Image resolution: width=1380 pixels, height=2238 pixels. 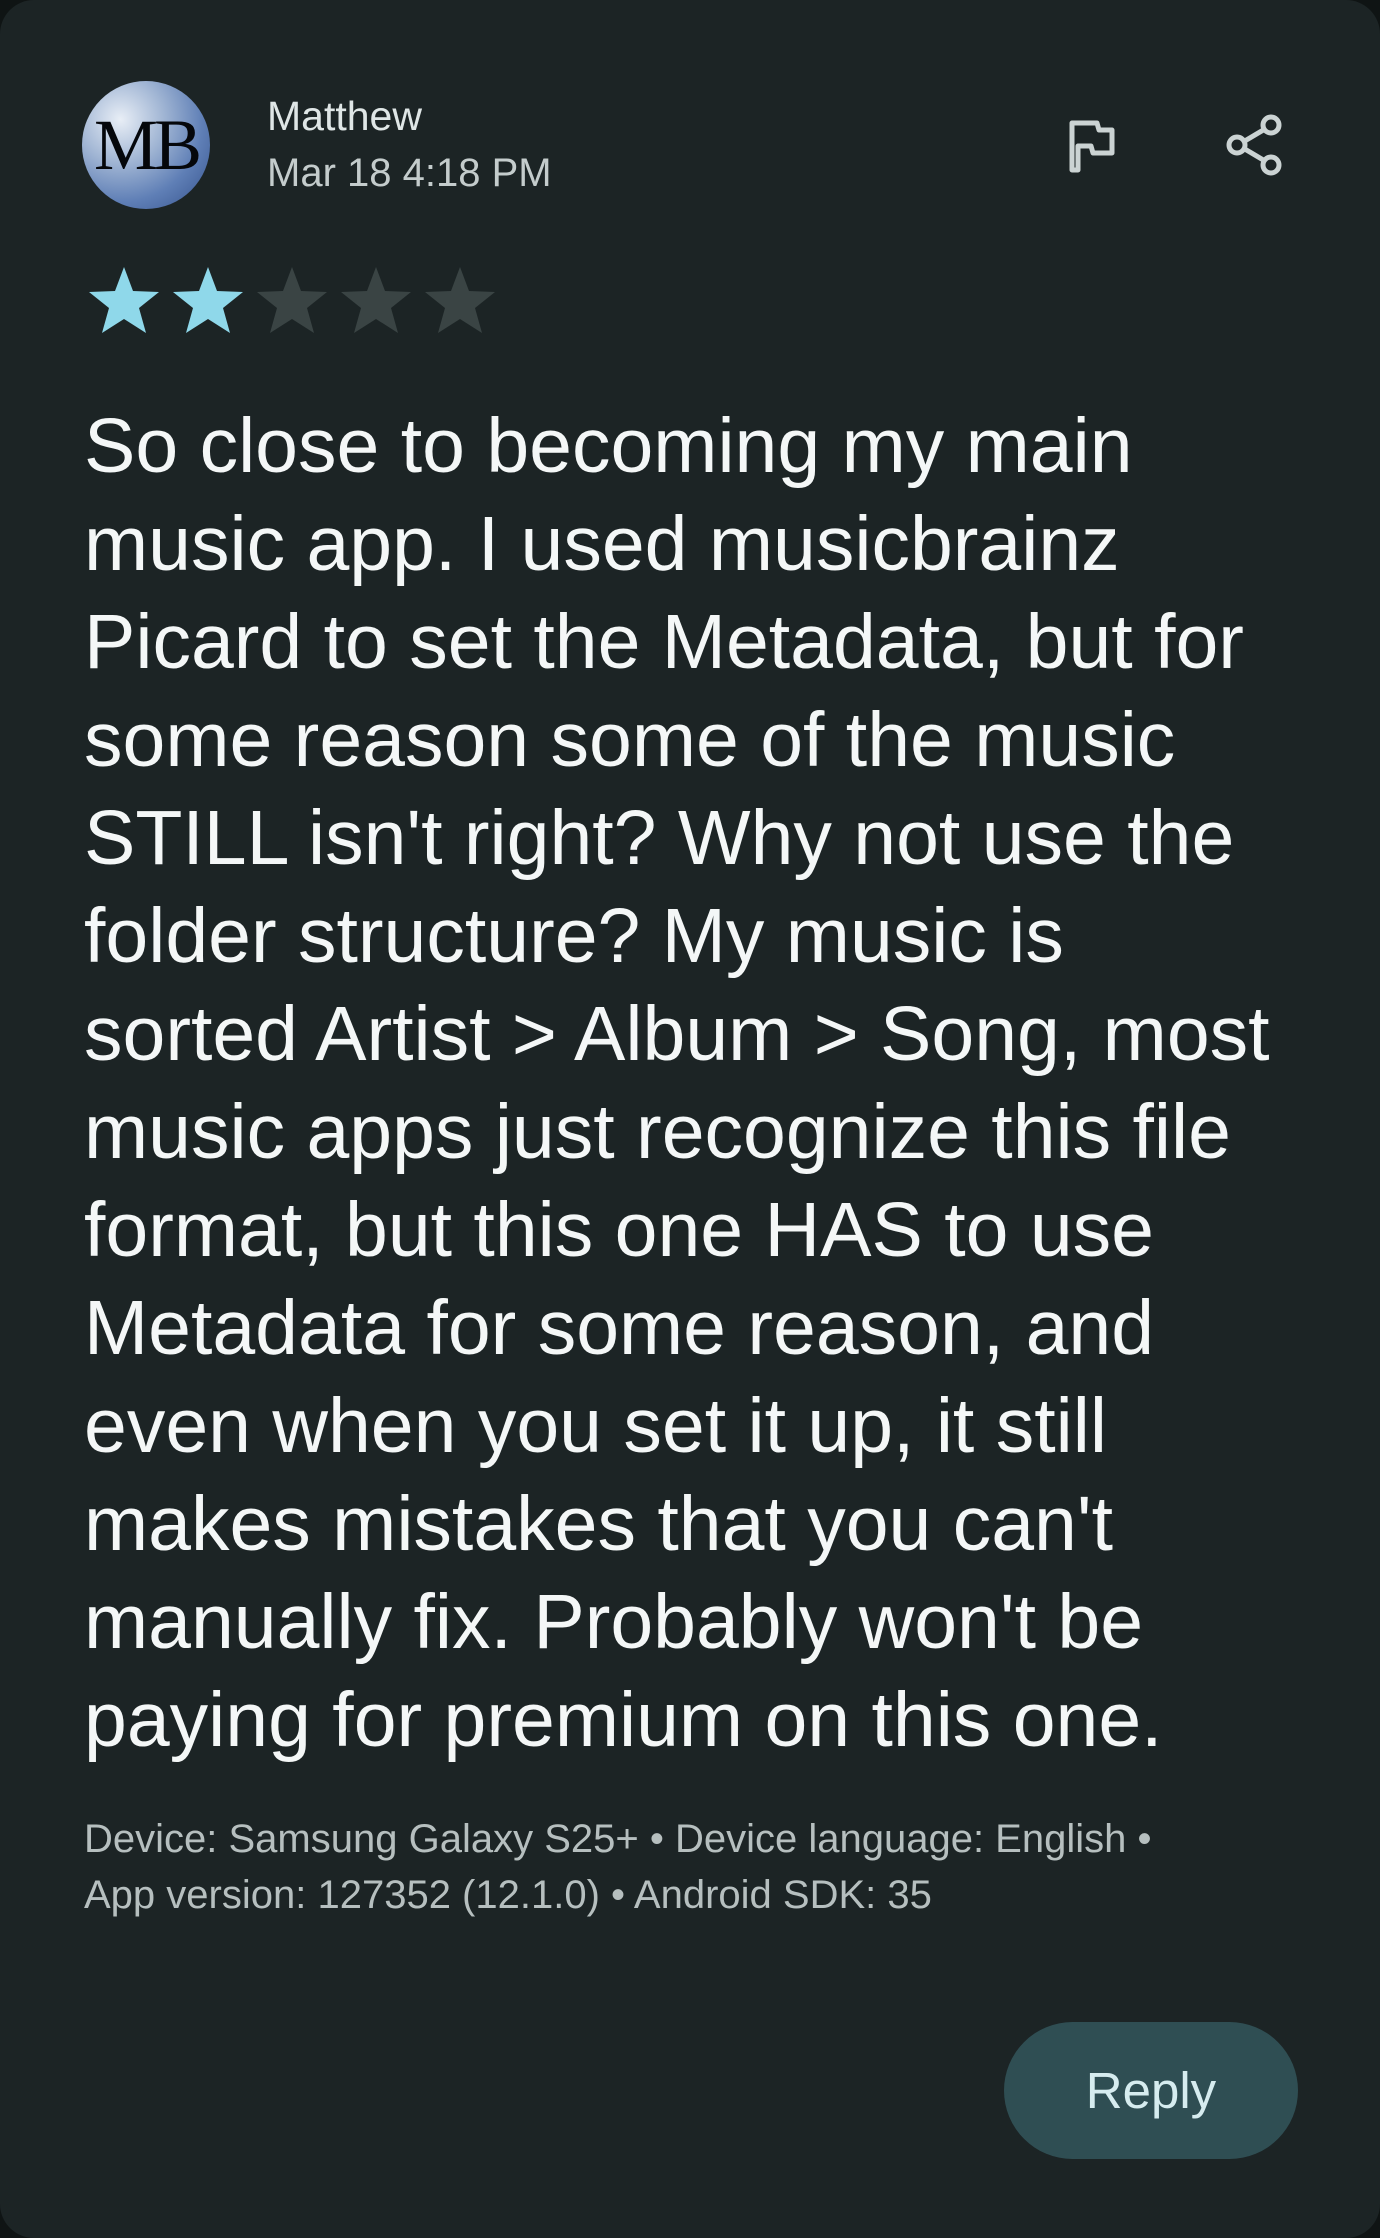 I want to click on share-button, so click(x=1254, y=145).